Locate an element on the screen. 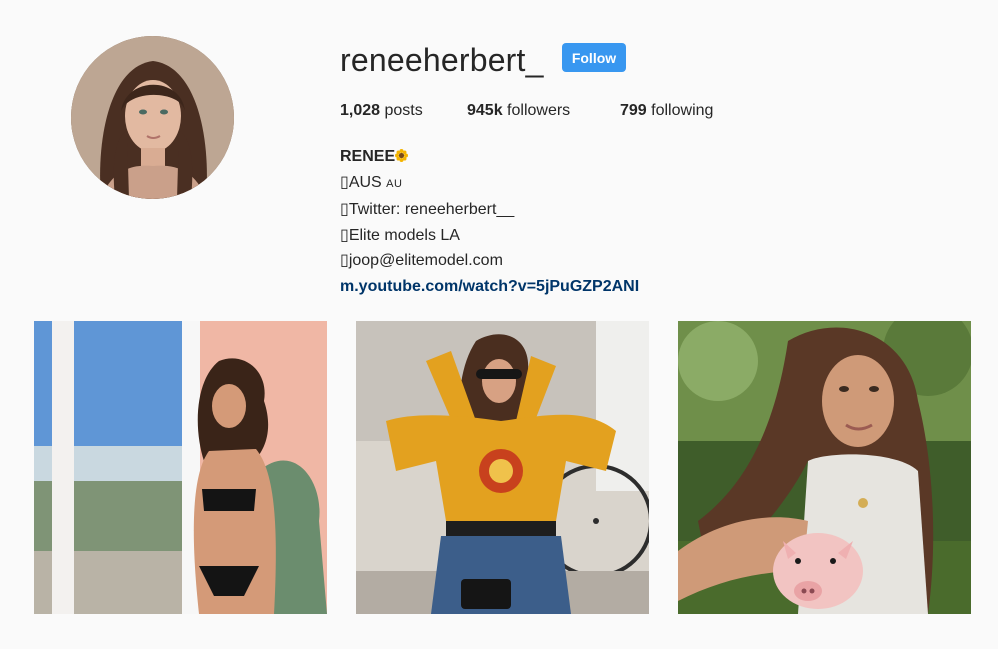  following-stat: 799 following is located at coordinates (666, 111).